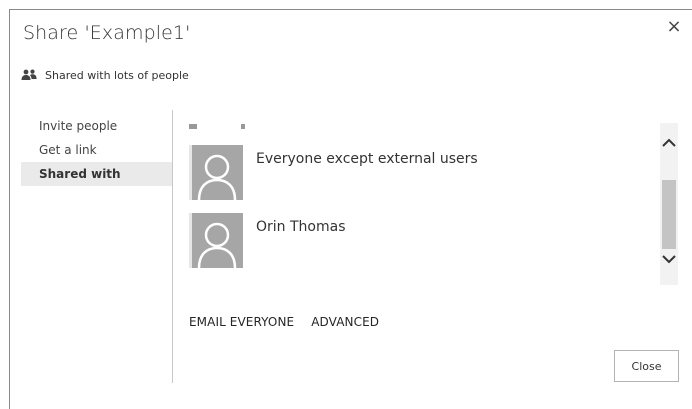 Image resolution: width=692 pixels, height=409 pixels. Describe the element at coordinates (29, 74) in the screenshot. I see `people-icon` at that location.